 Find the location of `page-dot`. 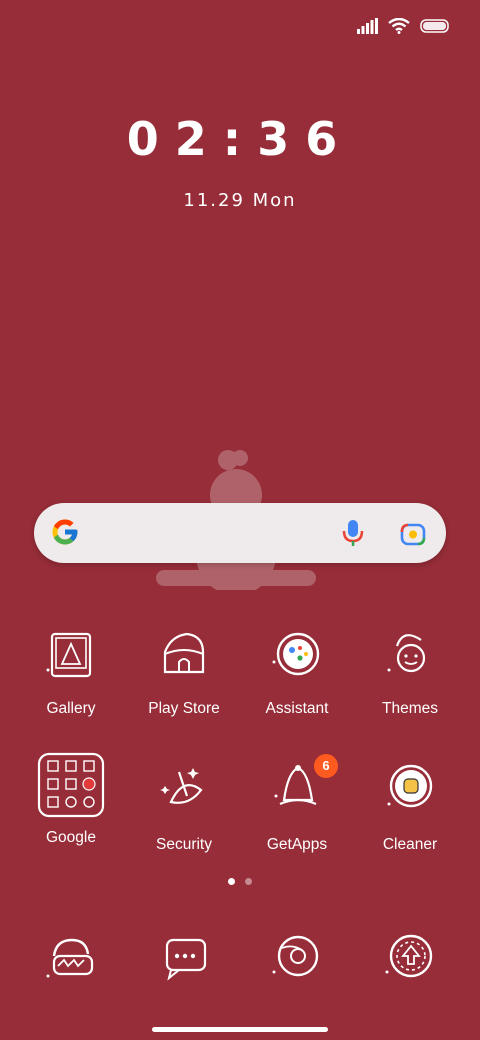

page-dot is located at coordinates (248, 881).